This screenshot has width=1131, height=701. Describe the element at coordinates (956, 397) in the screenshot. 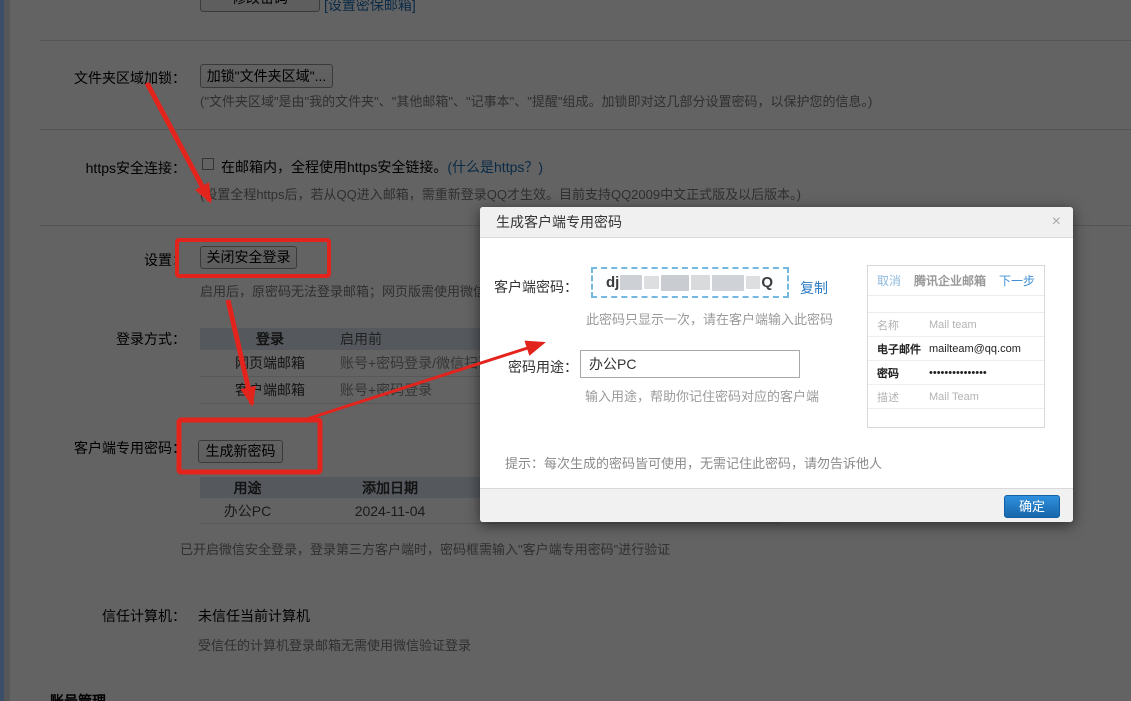

I see `preview-row: 描述 Mail Team` at that location.